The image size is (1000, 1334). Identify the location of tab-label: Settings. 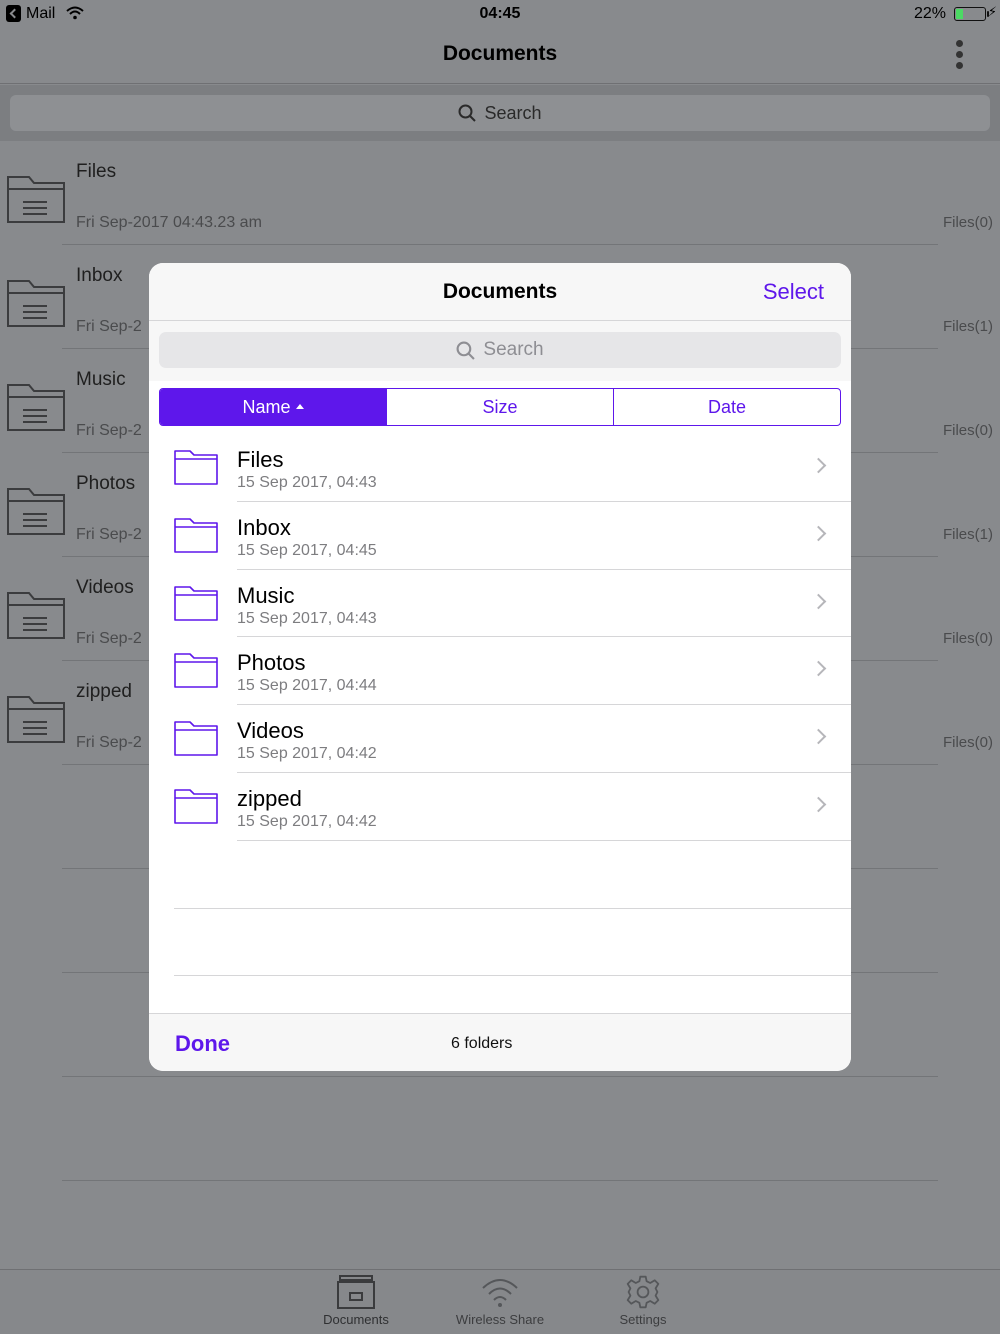
(643, 1319).